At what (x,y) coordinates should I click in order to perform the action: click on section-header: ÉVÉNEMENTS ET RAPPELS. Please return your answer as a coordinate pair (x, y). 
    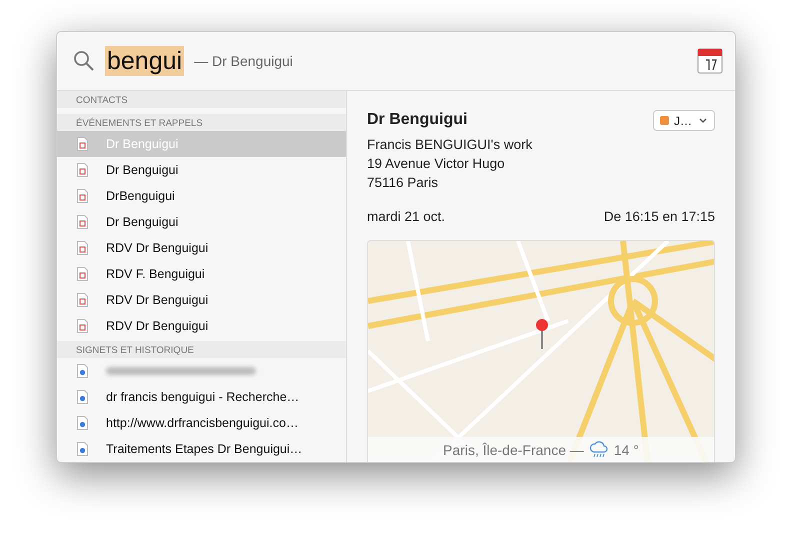
    Looking at the image, I should click on (201, 122).